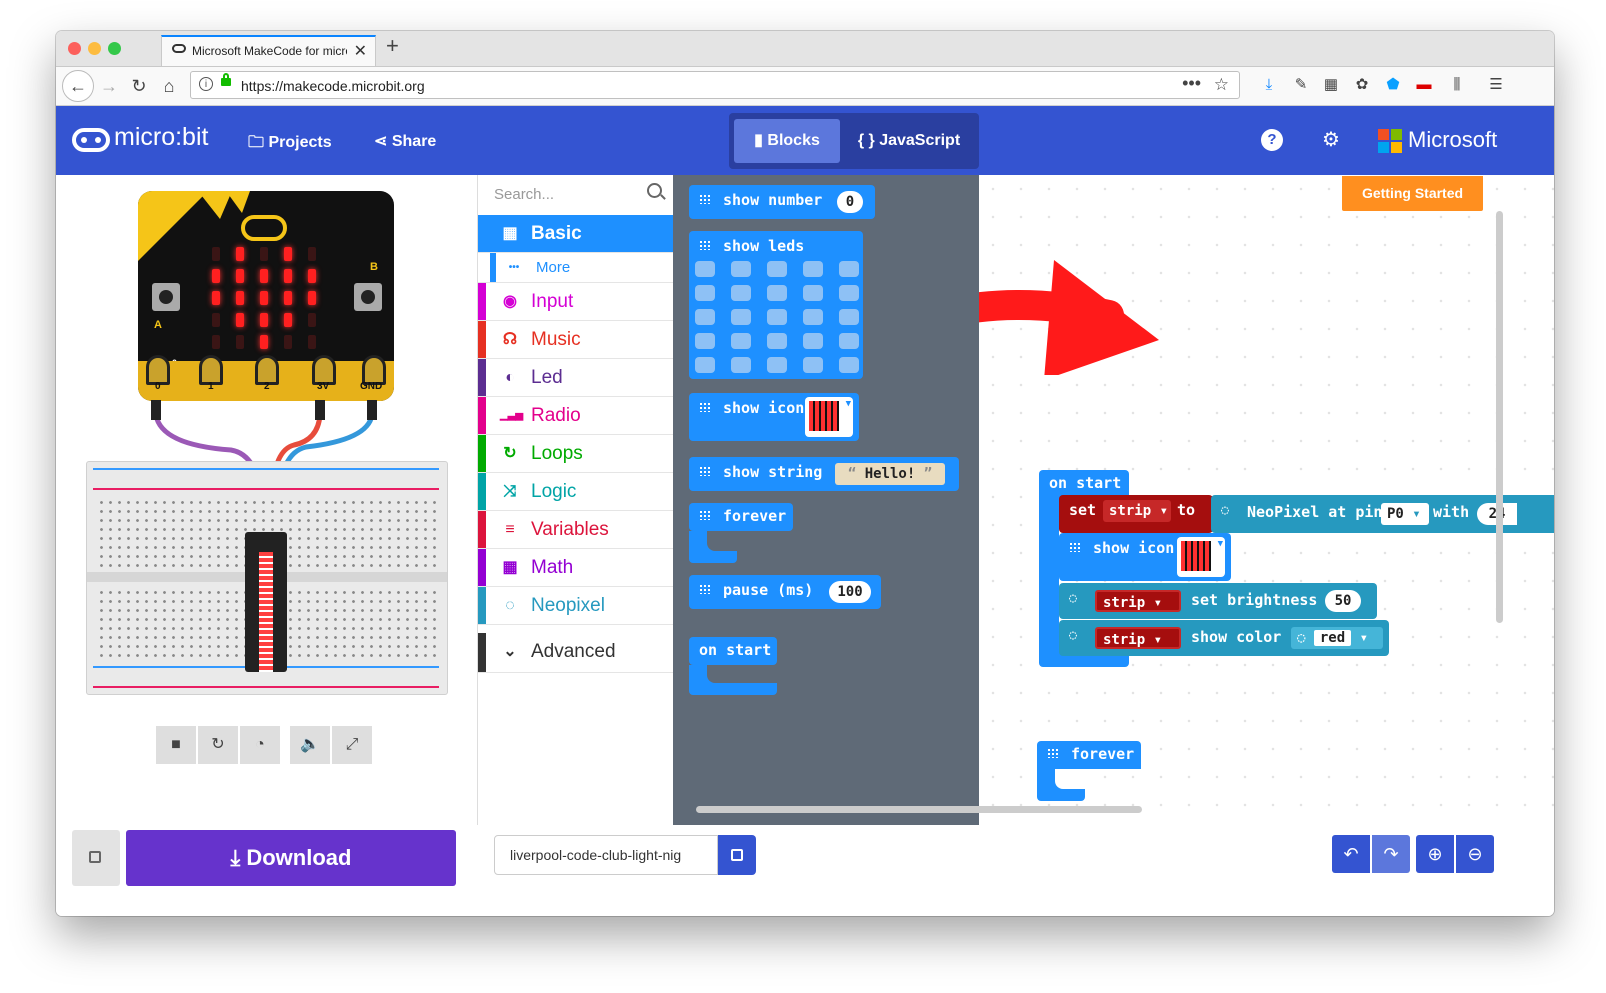 The image size is (1606, 993). What do you see at coordinates (1499, 417) in the screenshot?
I see `vertical-scrollbar` at bounding box center [1499, 417].